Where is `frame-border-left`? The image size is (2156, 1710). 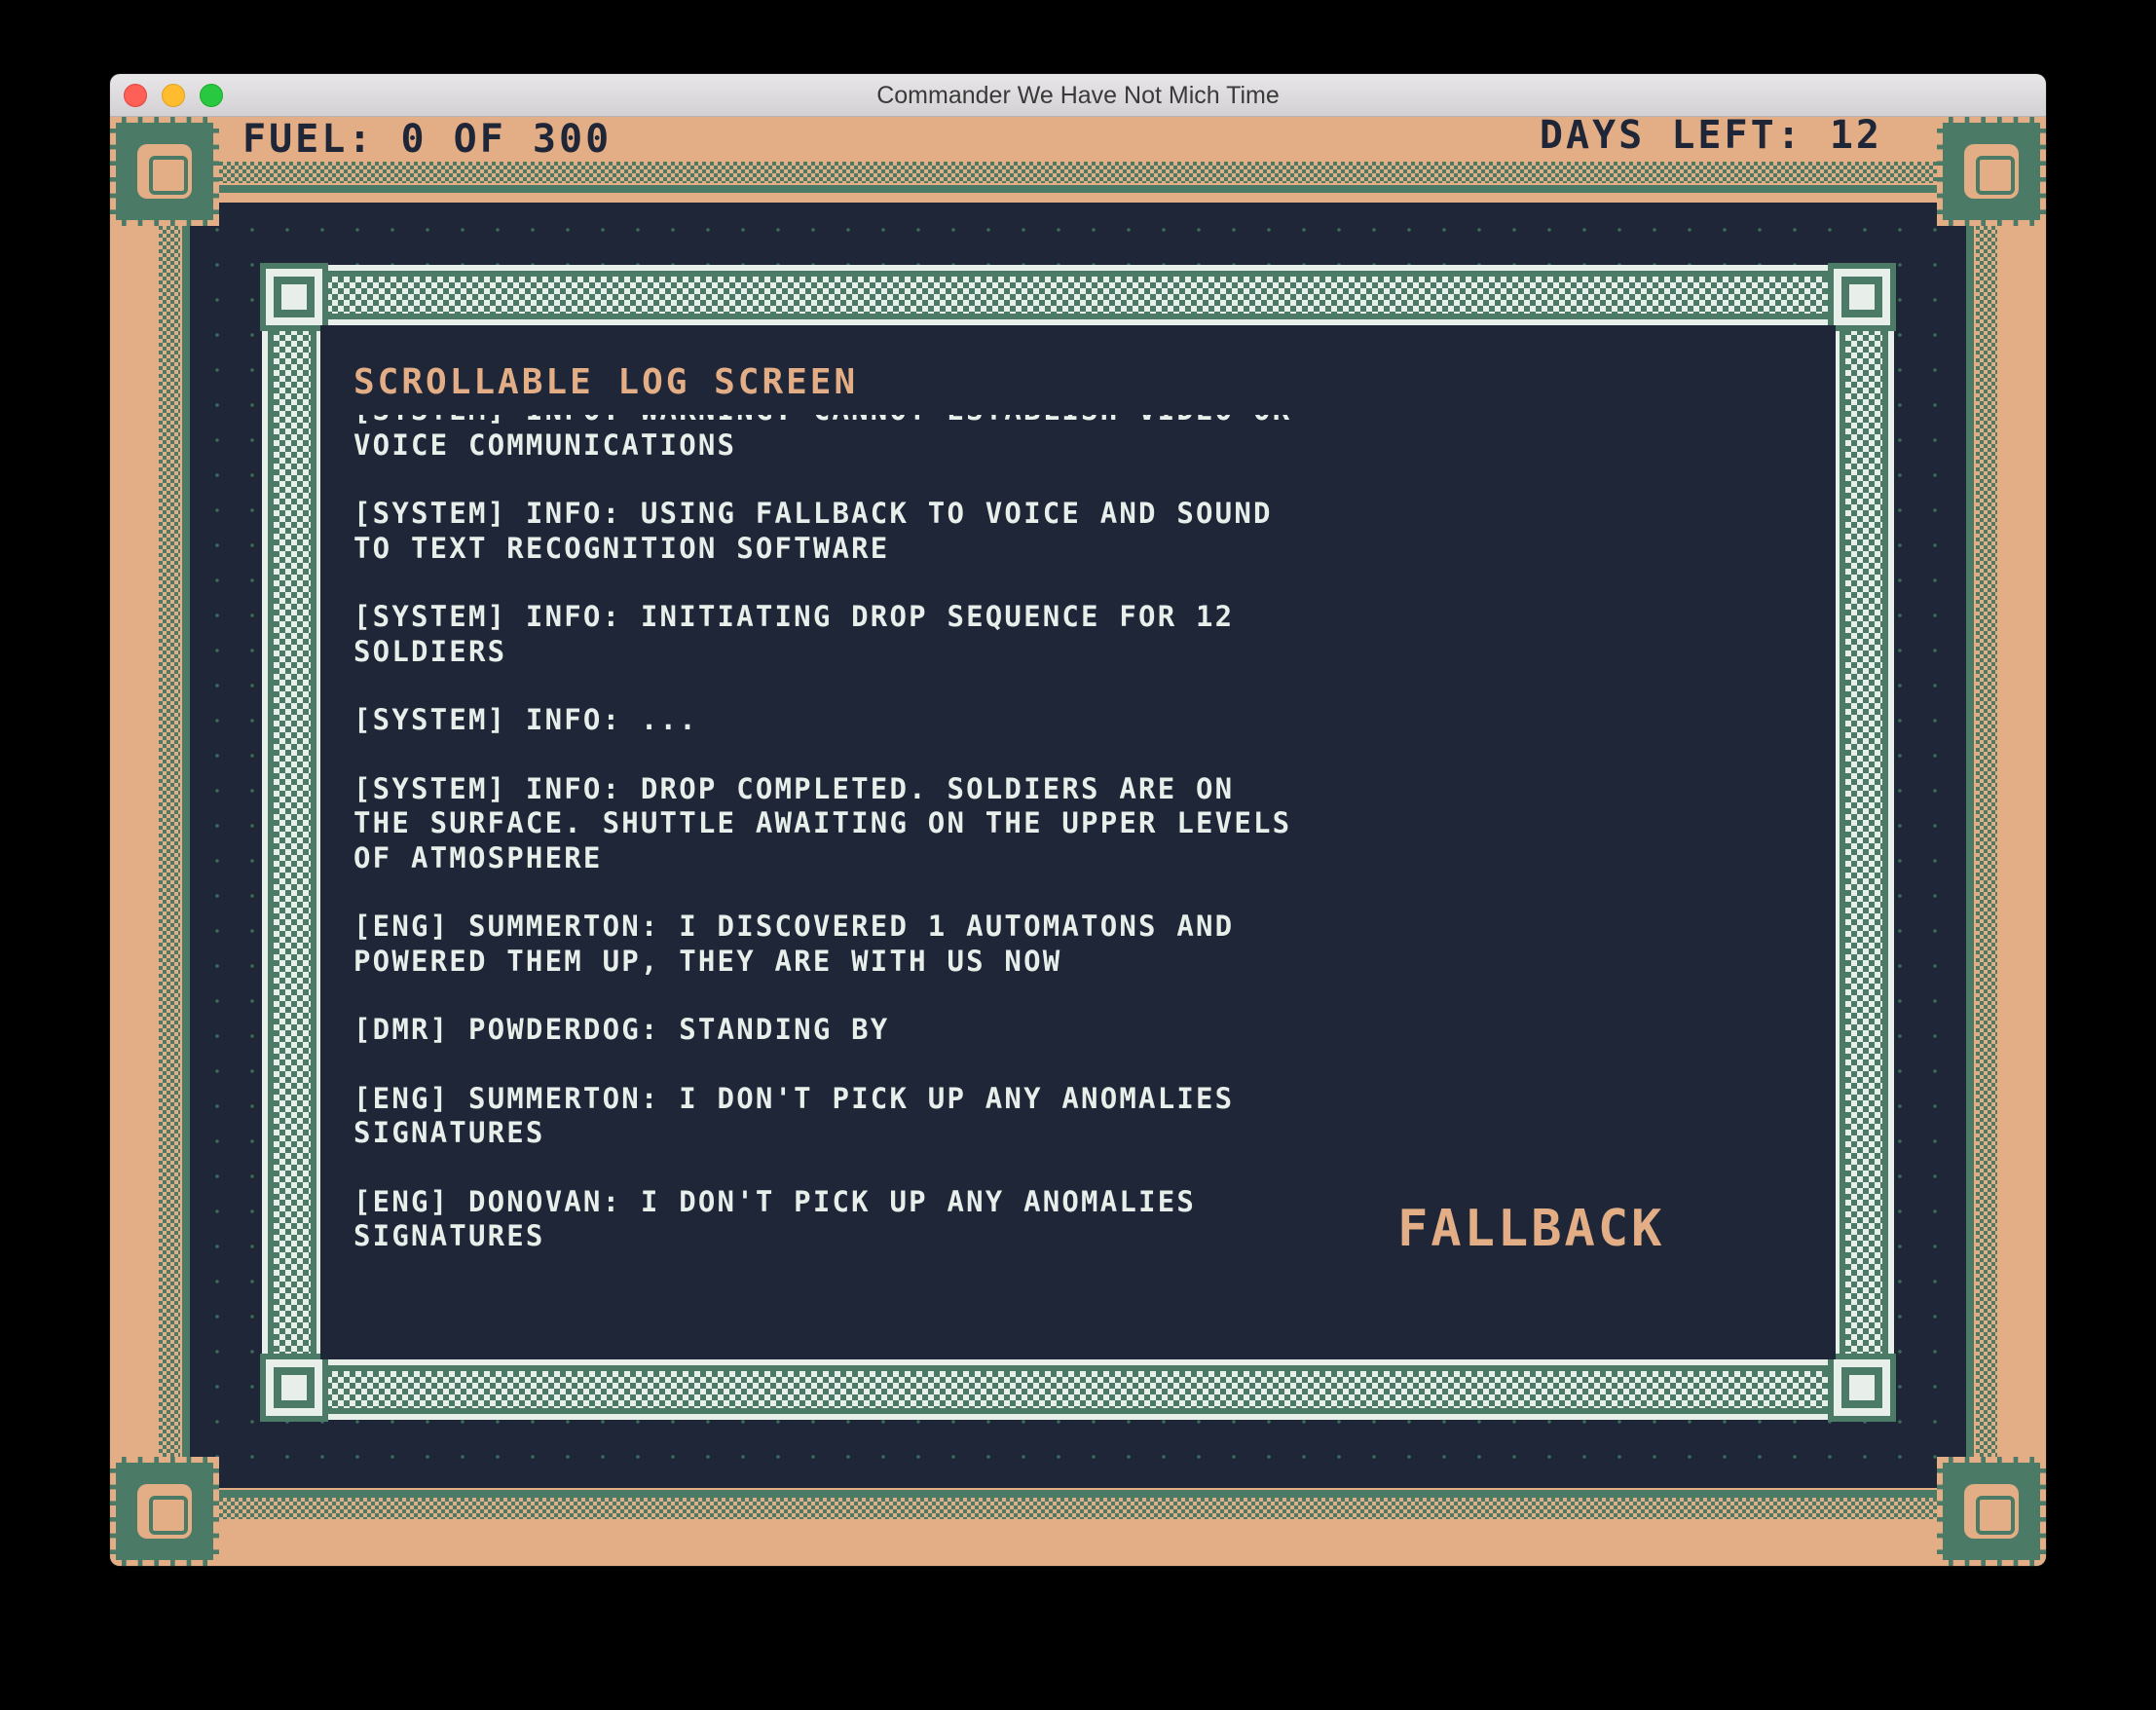 frame-border-left is located at coordinates (292, 842).